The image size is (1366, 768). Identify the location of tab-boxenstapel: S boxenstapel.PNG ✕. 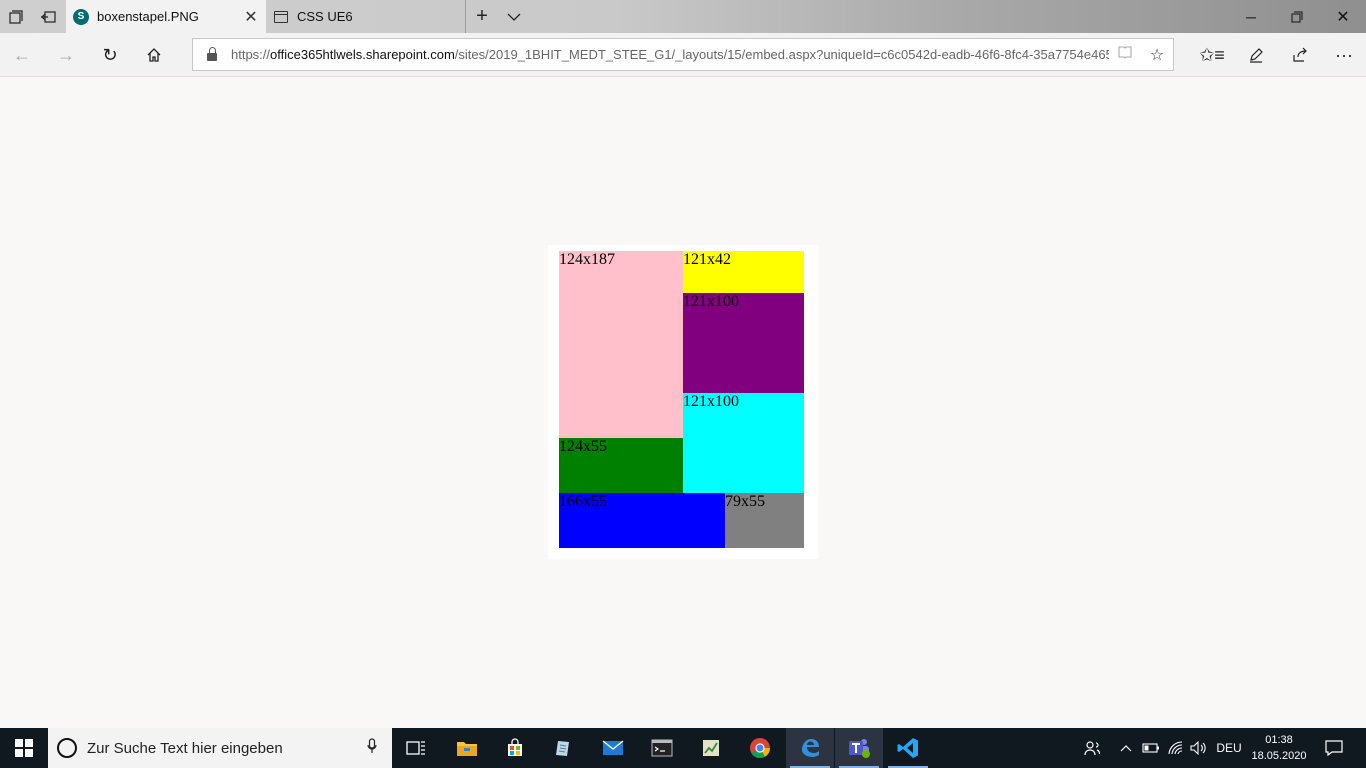
(166, 16).